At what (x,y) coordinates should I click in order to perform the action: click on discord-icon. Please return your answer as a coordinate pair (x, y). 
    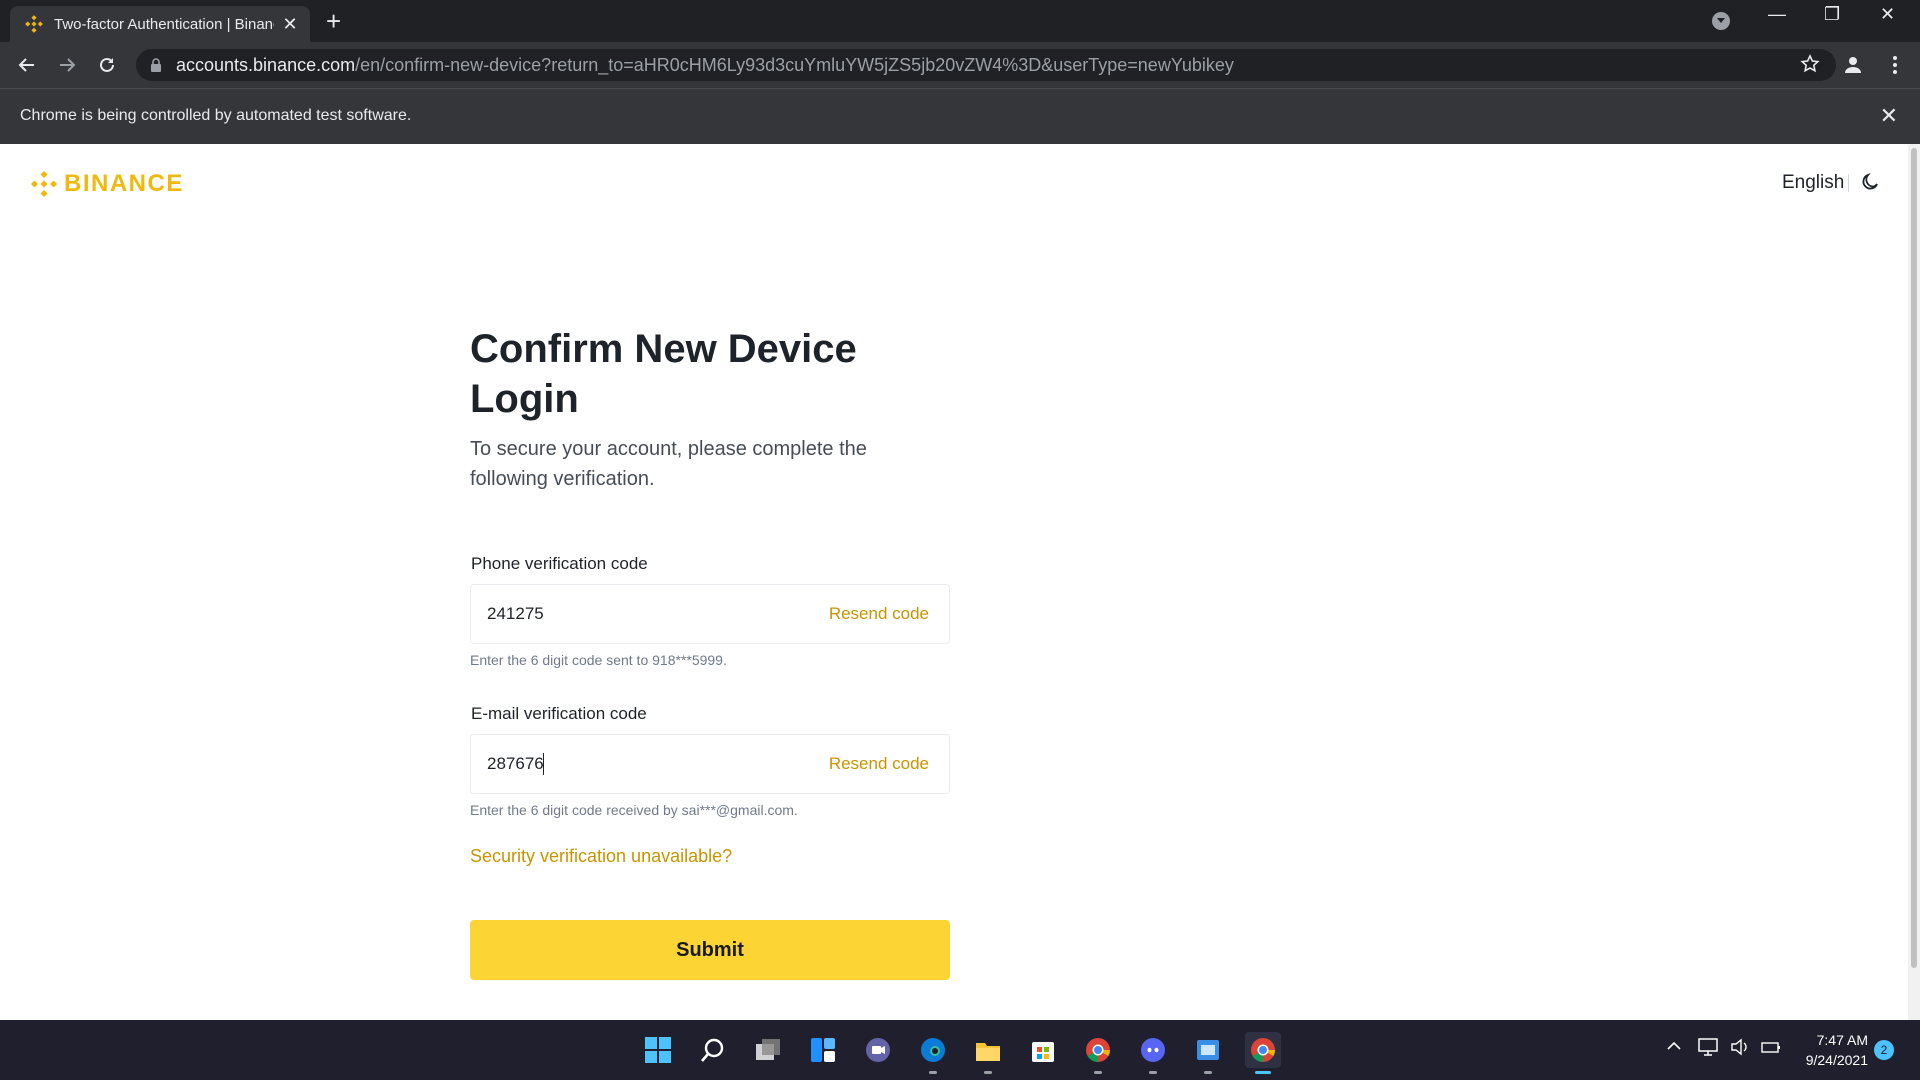
    Looking at the image, I should click on (1153, 1053).